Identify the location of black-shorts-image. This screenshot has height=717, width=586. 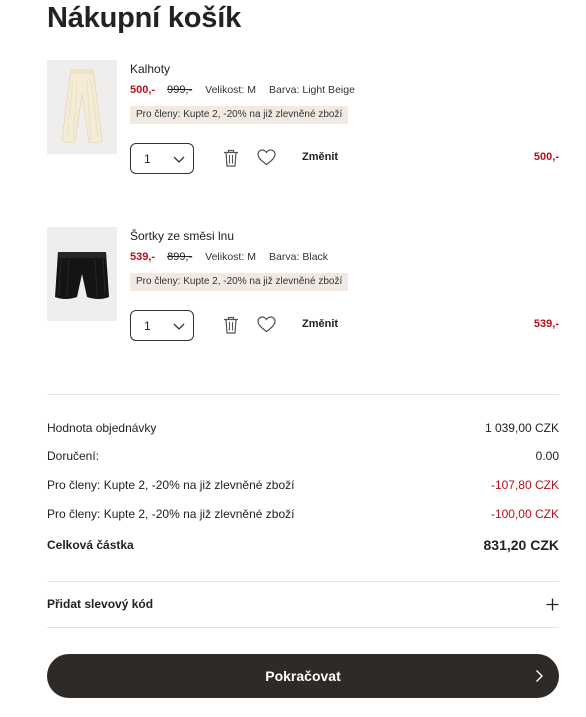
(82, 274).